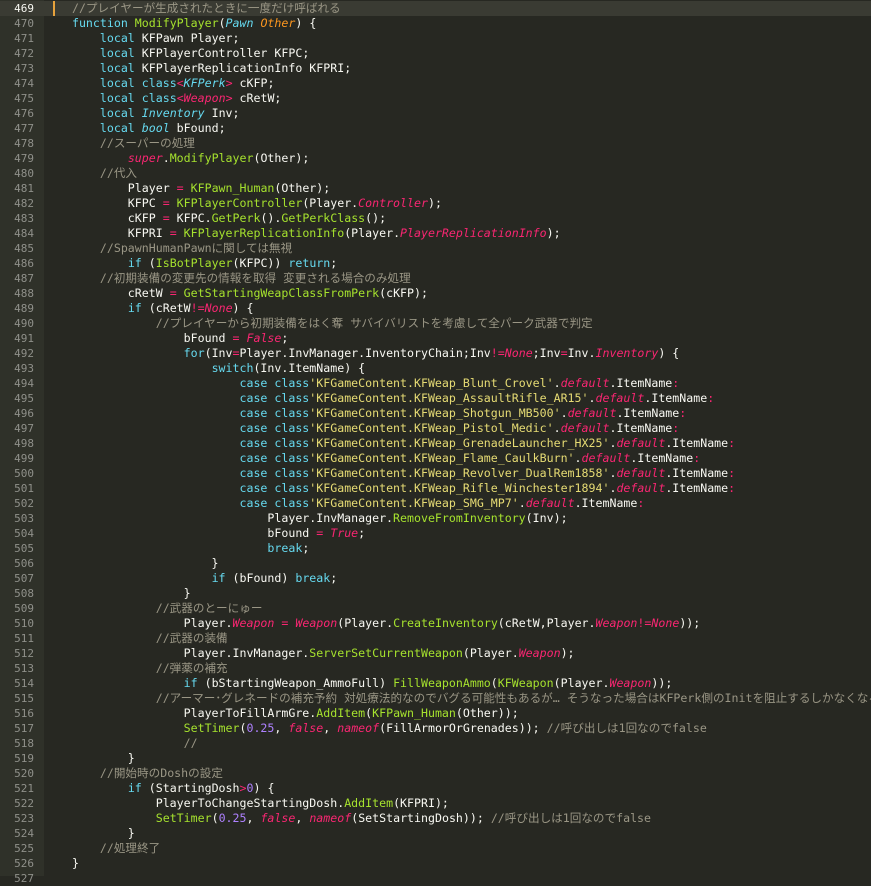  I want to click on code-token: (Inv);, so click(546, 518).